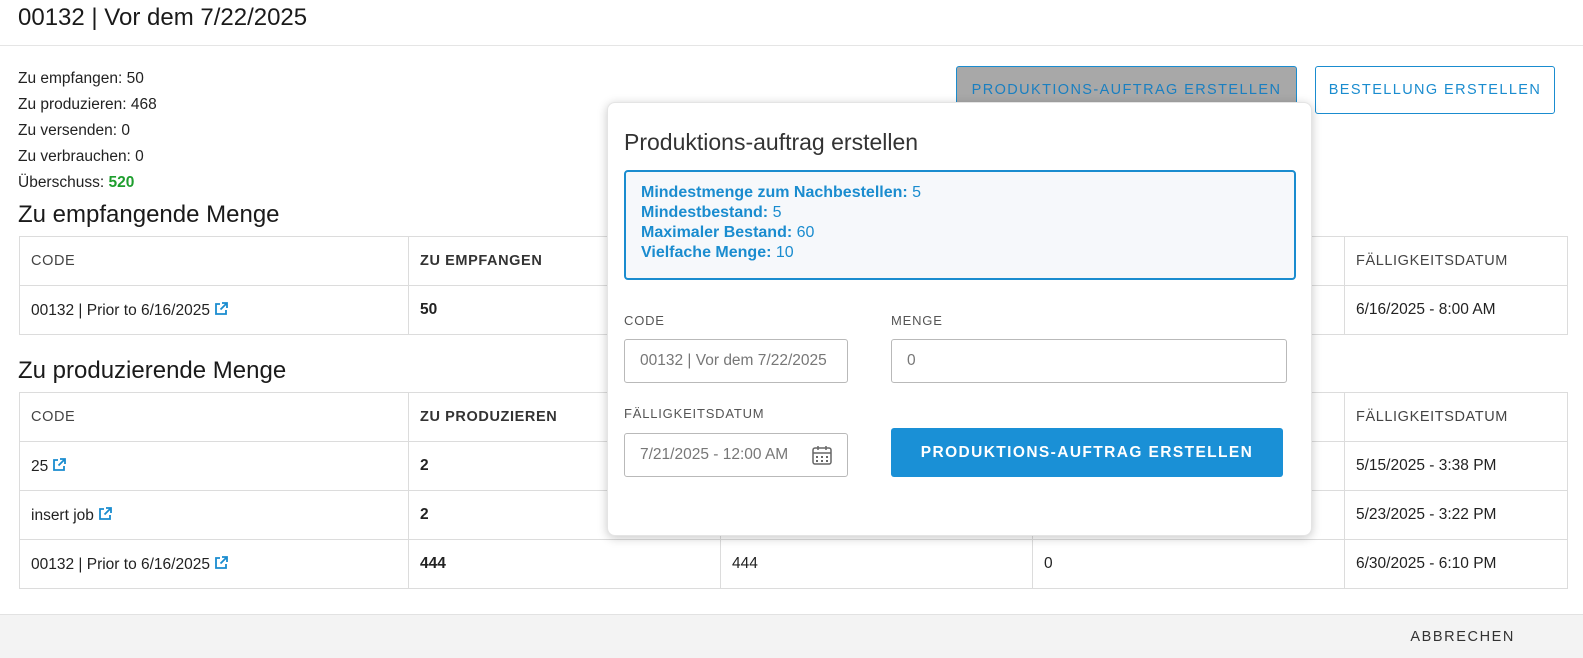  What do you see at coordinates (1456, 515) in the screenshot?
I see `due-cell: 5/23/2025 - 3:22 PM` at bounding box center [1456, 515].